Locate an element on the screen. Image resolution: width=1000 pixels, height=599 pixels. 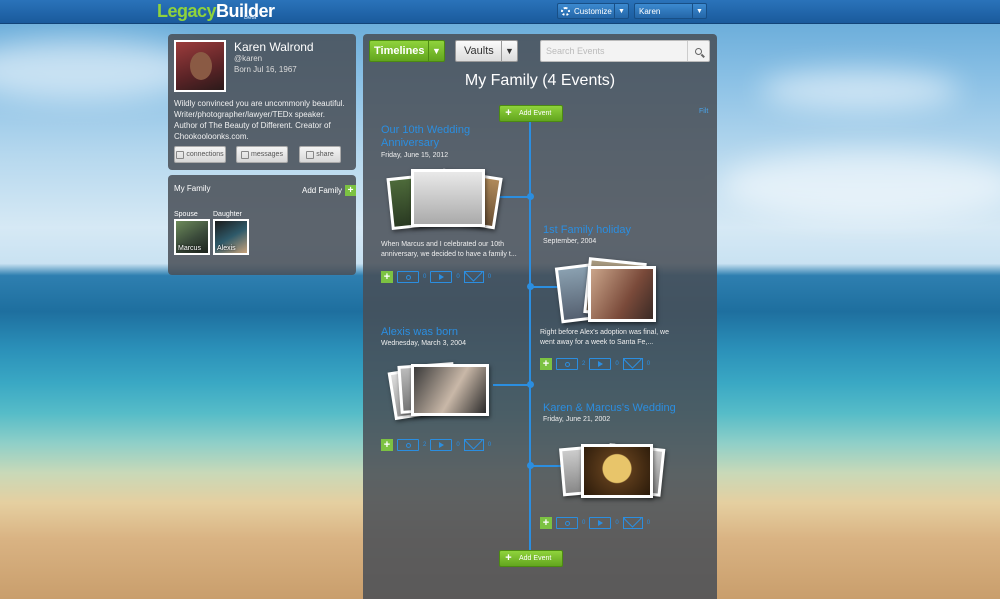
gear-icon is located at coordinates (565, 11).